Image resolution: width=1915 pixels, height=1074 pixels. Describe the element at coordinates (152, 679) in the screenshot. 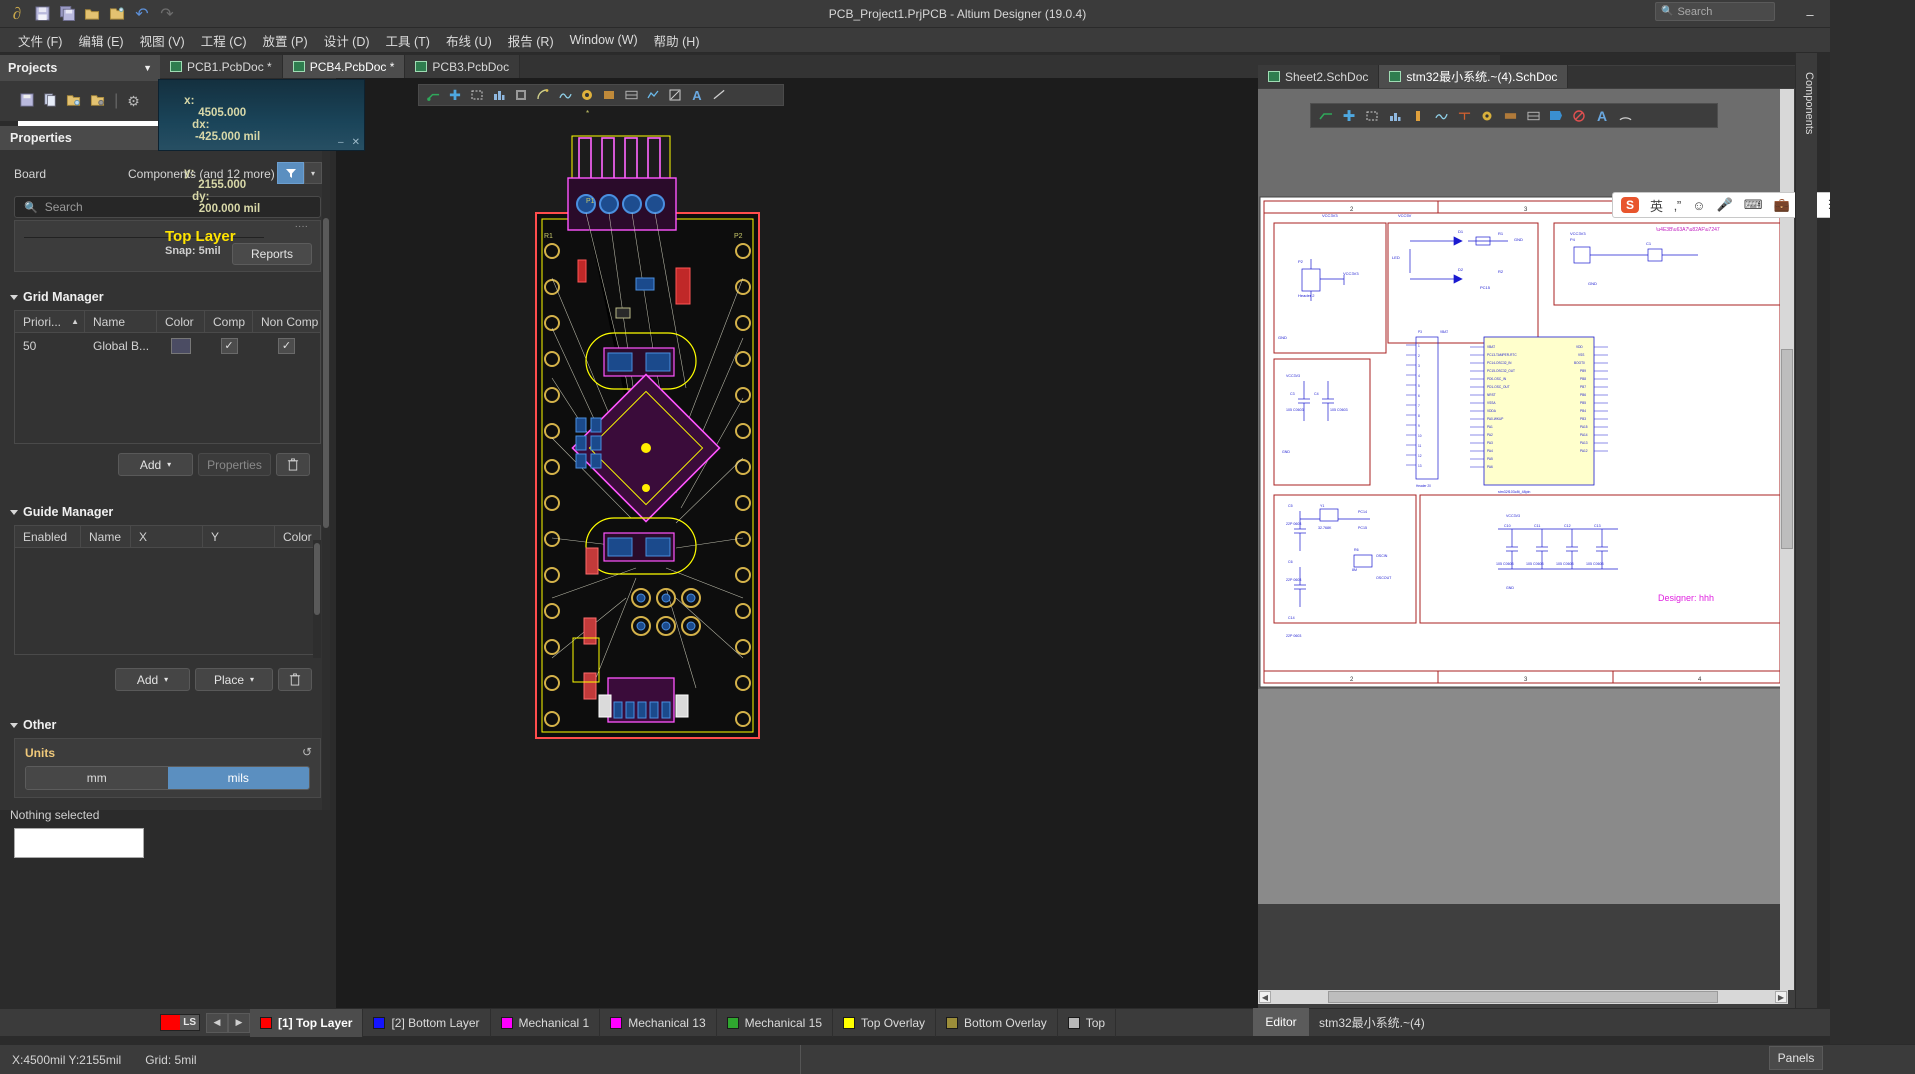

I see `guide-add-button: Add ▾` at that location.